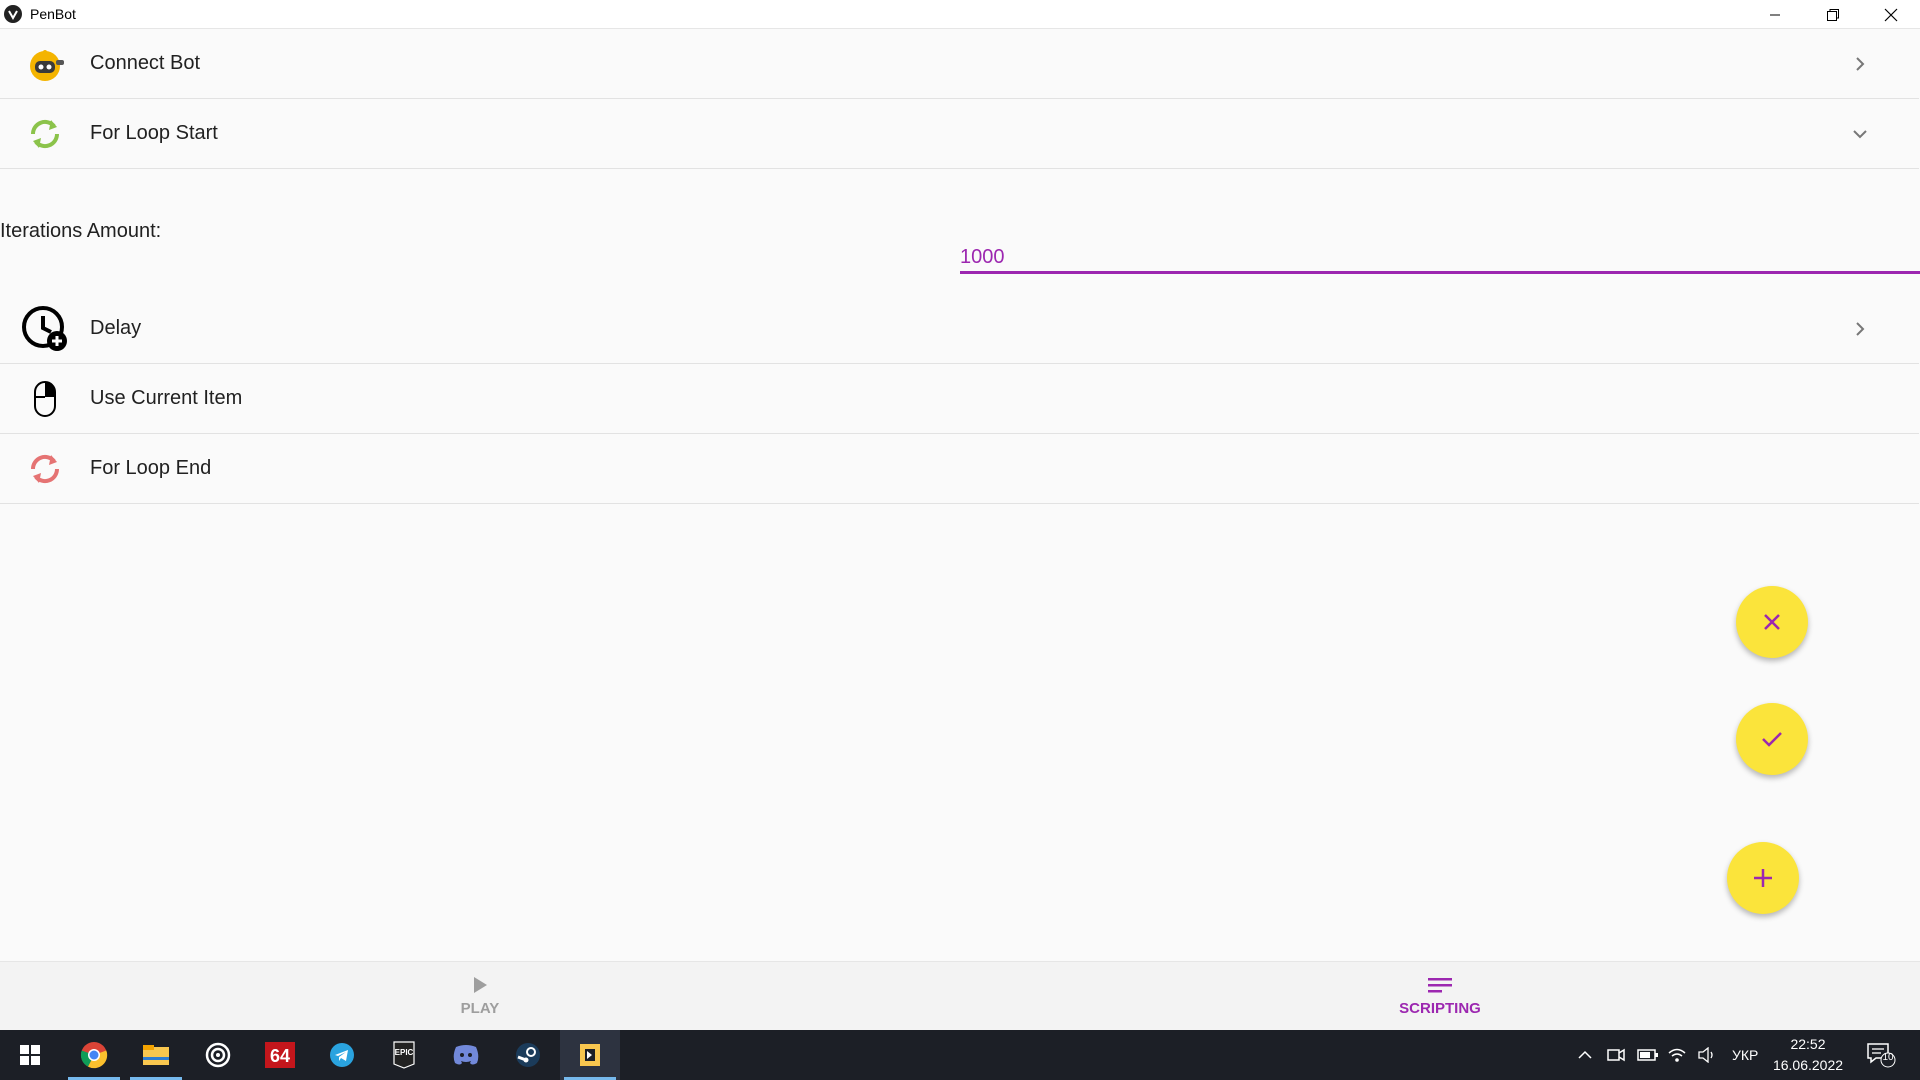 The width and height of the screenshot is (1920, 1080). I want to click on mouse-right-click-icon, so click(45, 399).